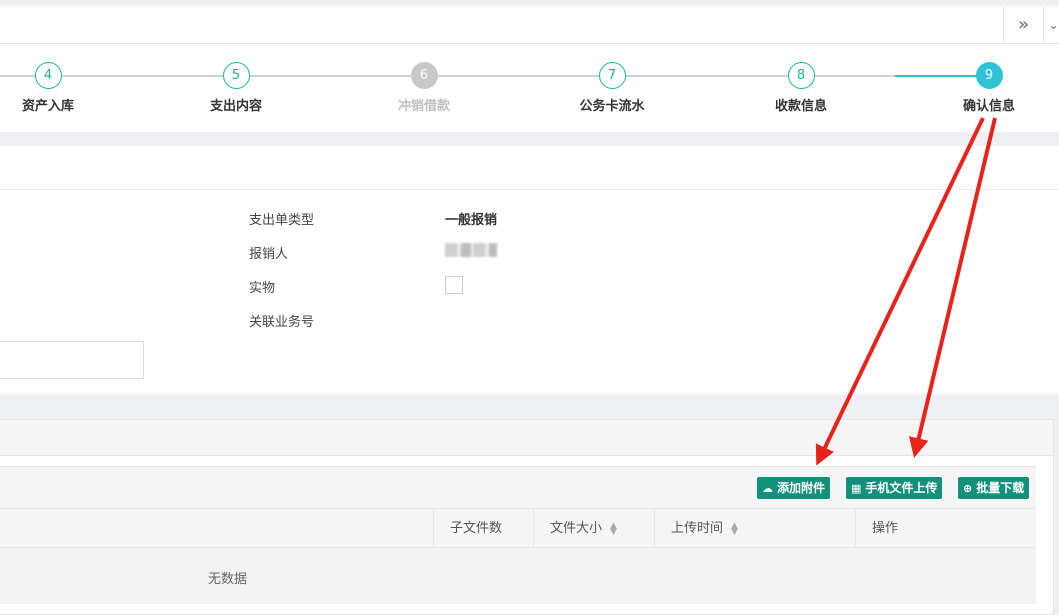  What do you see at coordinates (518, 576) in the screenshot?
I see `attachment-table-body: 无数据` at bounding box center [518, 576].